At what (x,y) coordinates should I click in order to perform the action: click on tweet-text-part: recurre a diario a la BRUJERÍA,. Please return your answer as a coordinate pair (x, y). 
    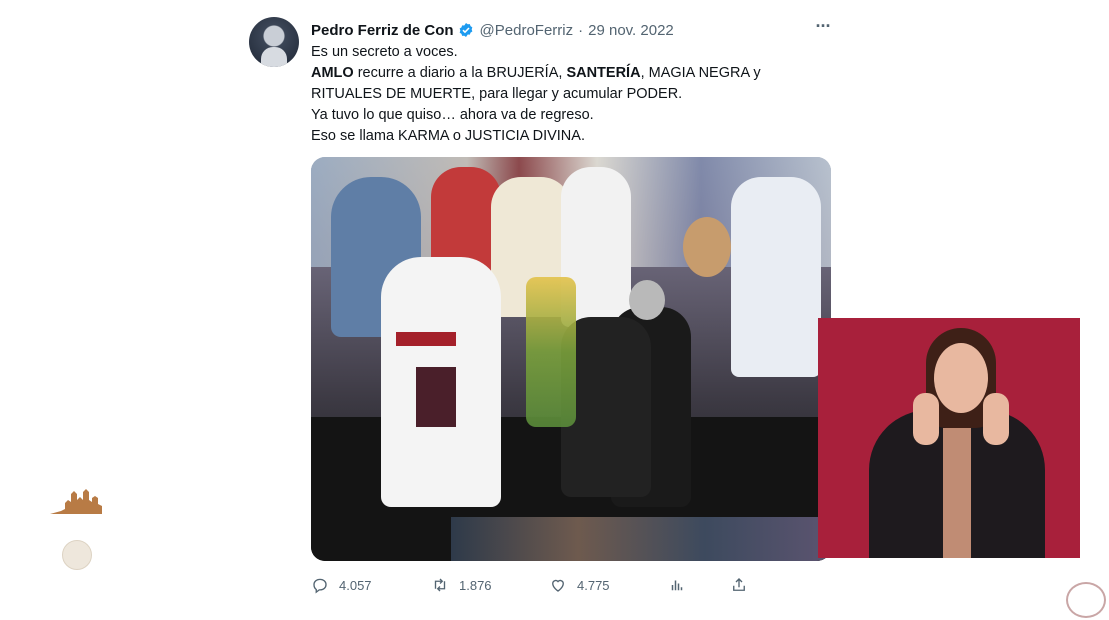
    Looking at the image, I should click on (460, 73).